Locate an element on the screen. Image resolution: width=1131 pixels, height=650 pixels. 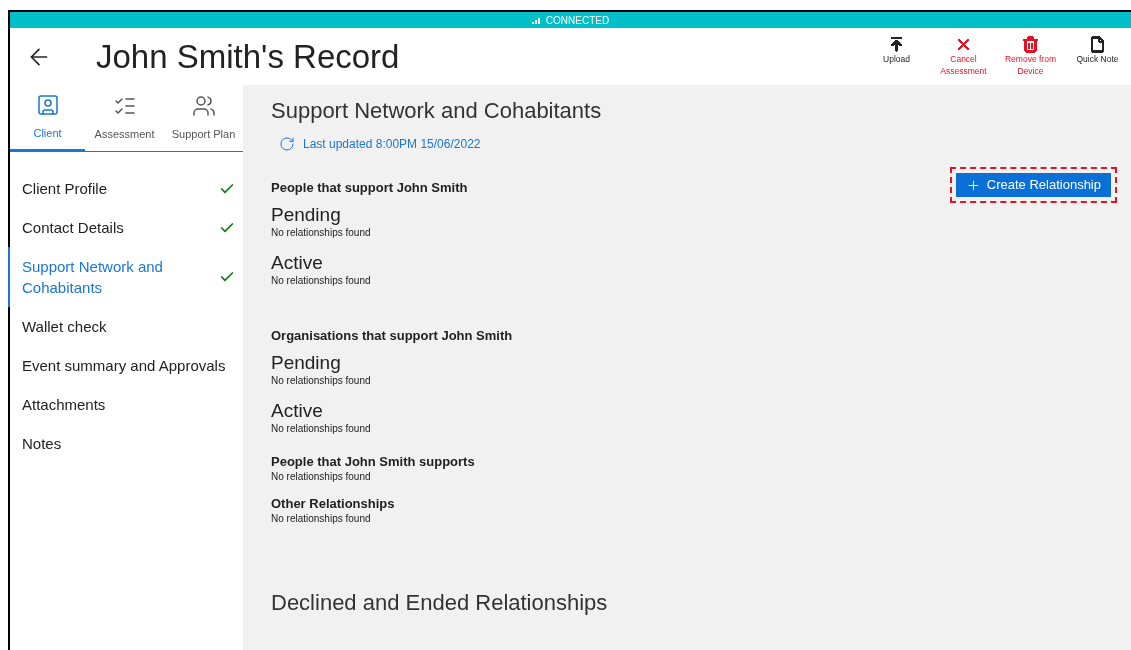
nav-item: Wallet check is located at coordinates (125, 326).